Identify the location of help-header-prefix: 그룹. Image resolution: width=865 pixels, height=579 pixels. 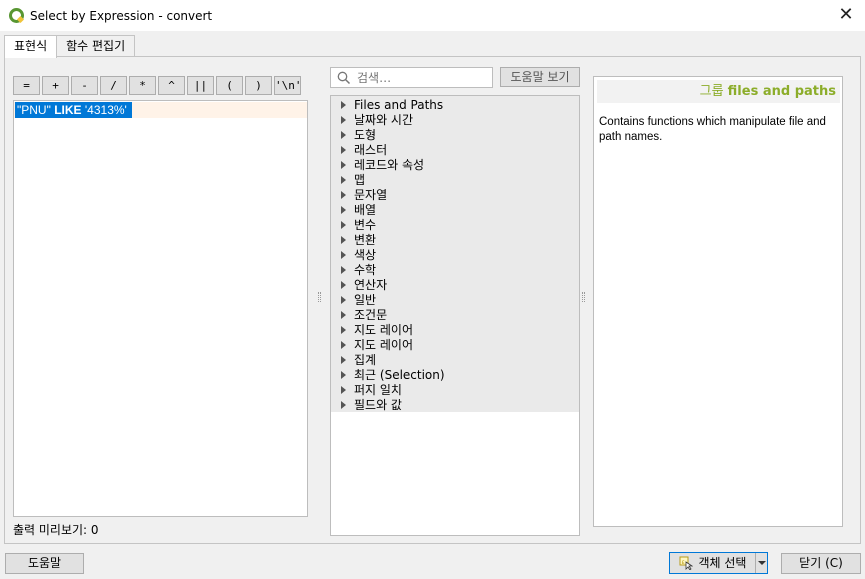
(713, 91).